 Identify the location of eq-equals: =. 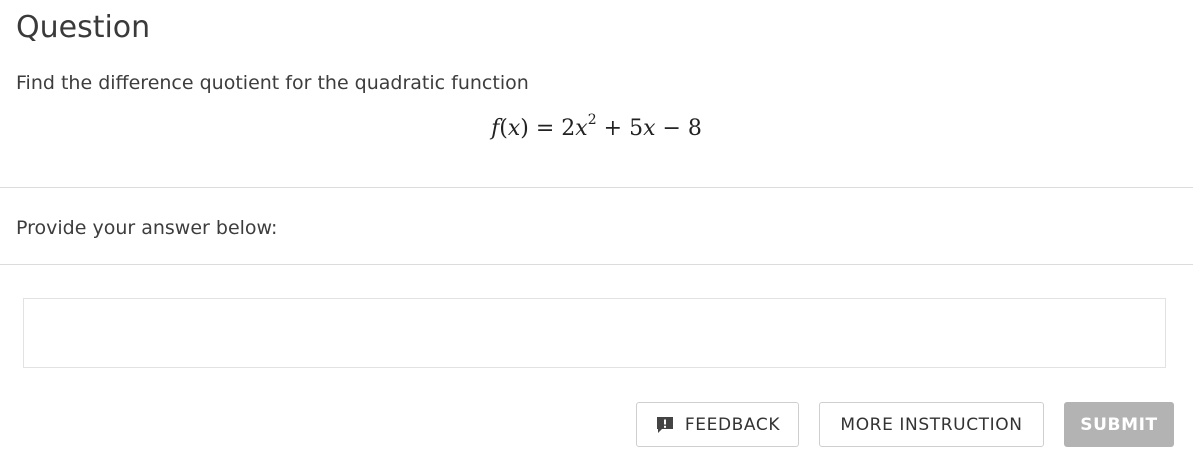
(545, 128).